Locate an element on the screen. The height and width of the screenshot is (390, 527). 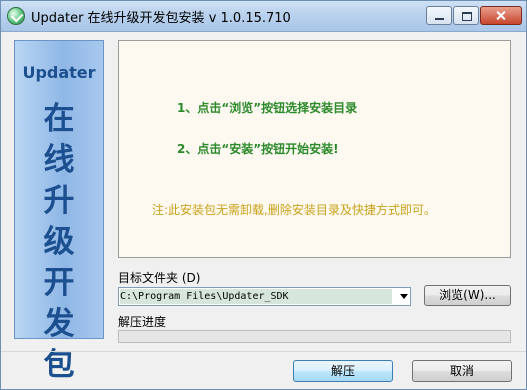
minimize-button is located at coordinates (439, 15).